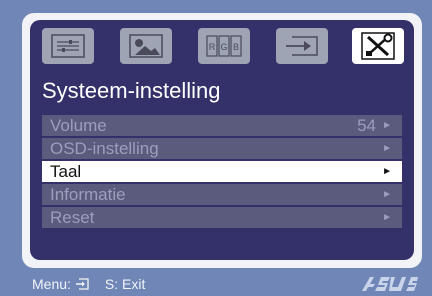 This screenshot has width=432, height=296. I want to click on menu-item-label: Reset, so click(72, 217).